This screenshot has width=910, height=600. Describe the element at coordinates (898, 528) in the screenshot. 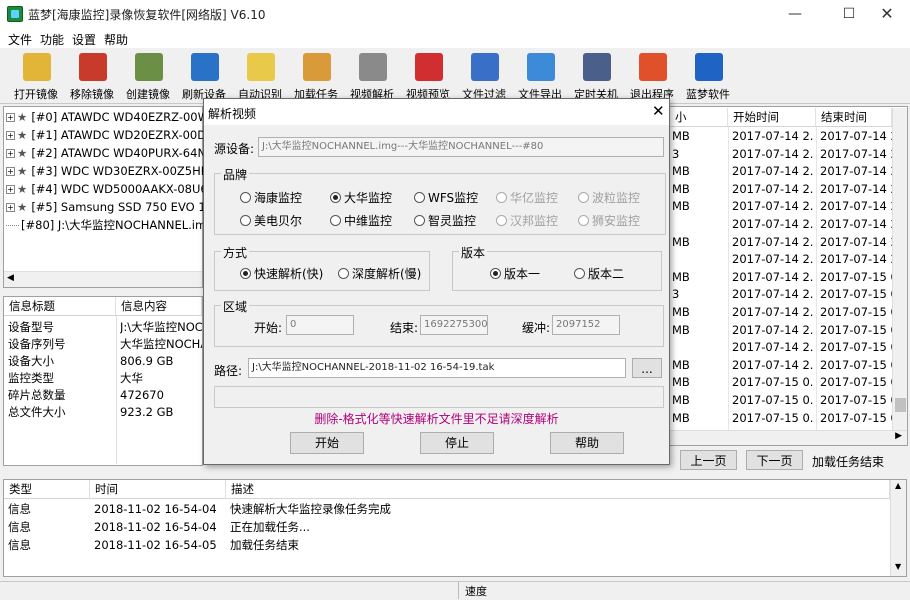

I see `log-vertical-scrollbar: ▲ ▼` at that location.